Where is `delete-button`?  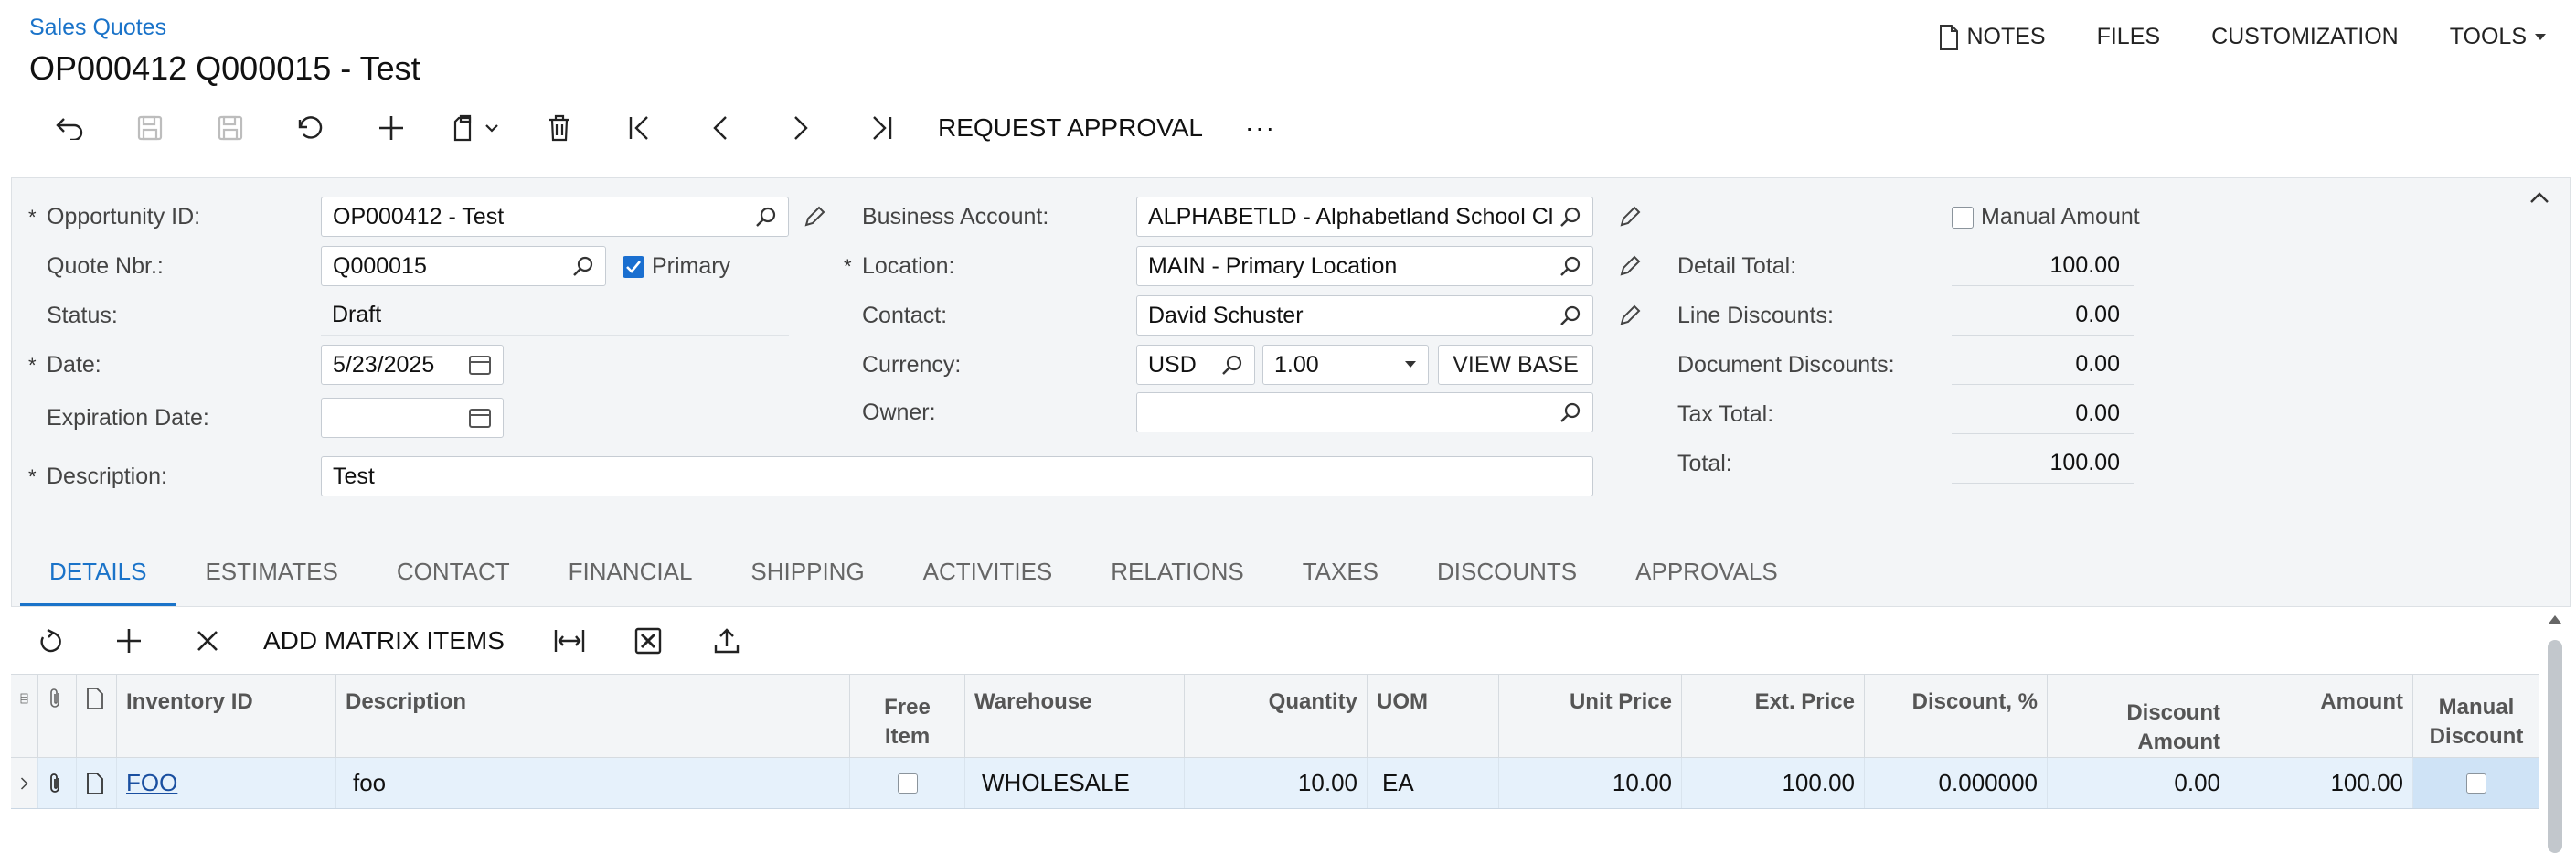 delete-button is located at coordinates (559, 128).